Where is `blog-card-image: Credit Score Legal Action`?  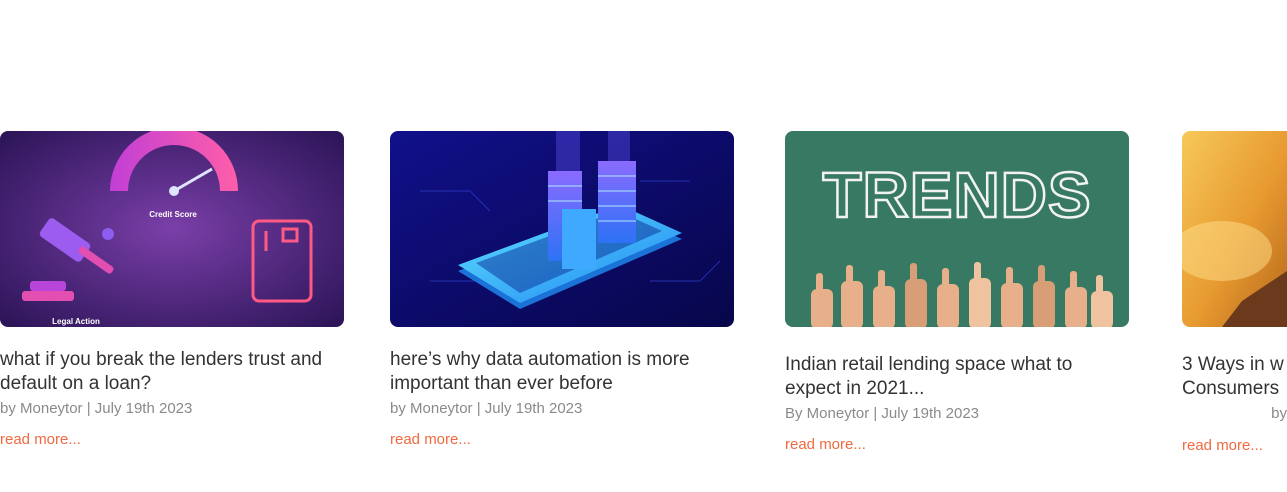 blog-card-image: Credit Score Legal Action is located at coordinates (172, 229).